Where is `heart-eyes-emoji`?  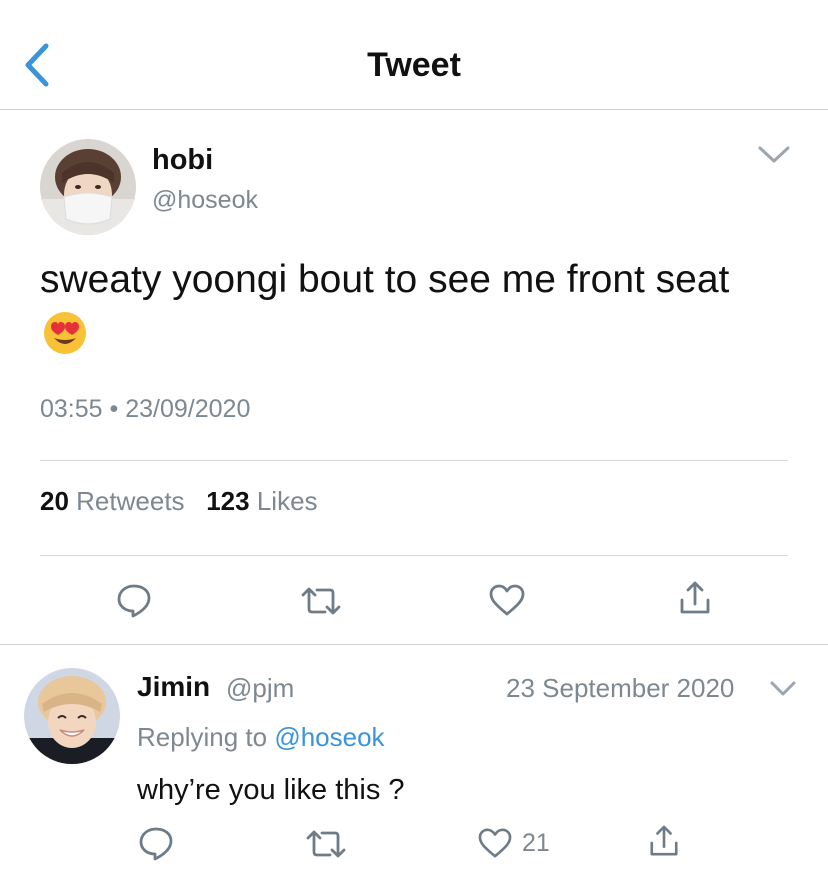 heart-eyes-emoji is located at coordinates (65, 333).